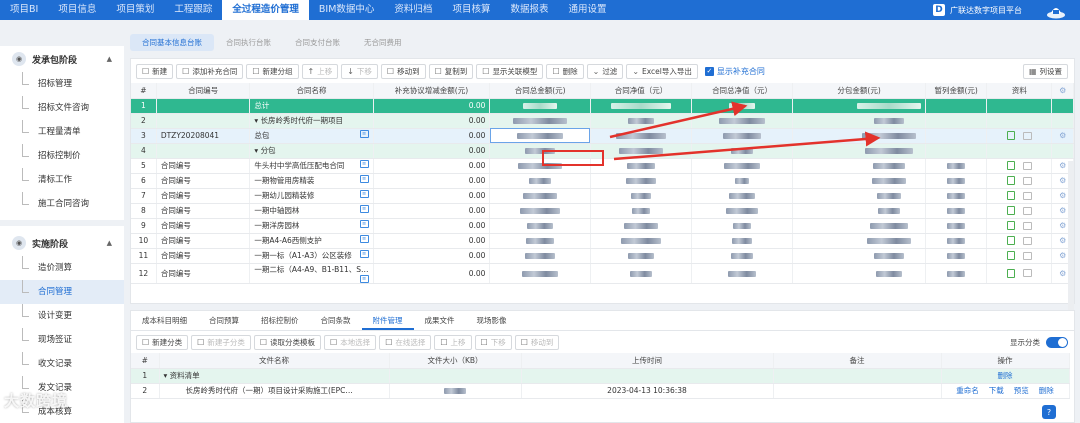 The height and width of the screenshot is (423, 1080). What do you see at coordinates (62, 180) in the screenshot?
I see `sidebar-item: 清标工作` at bounding box center [62, 180].